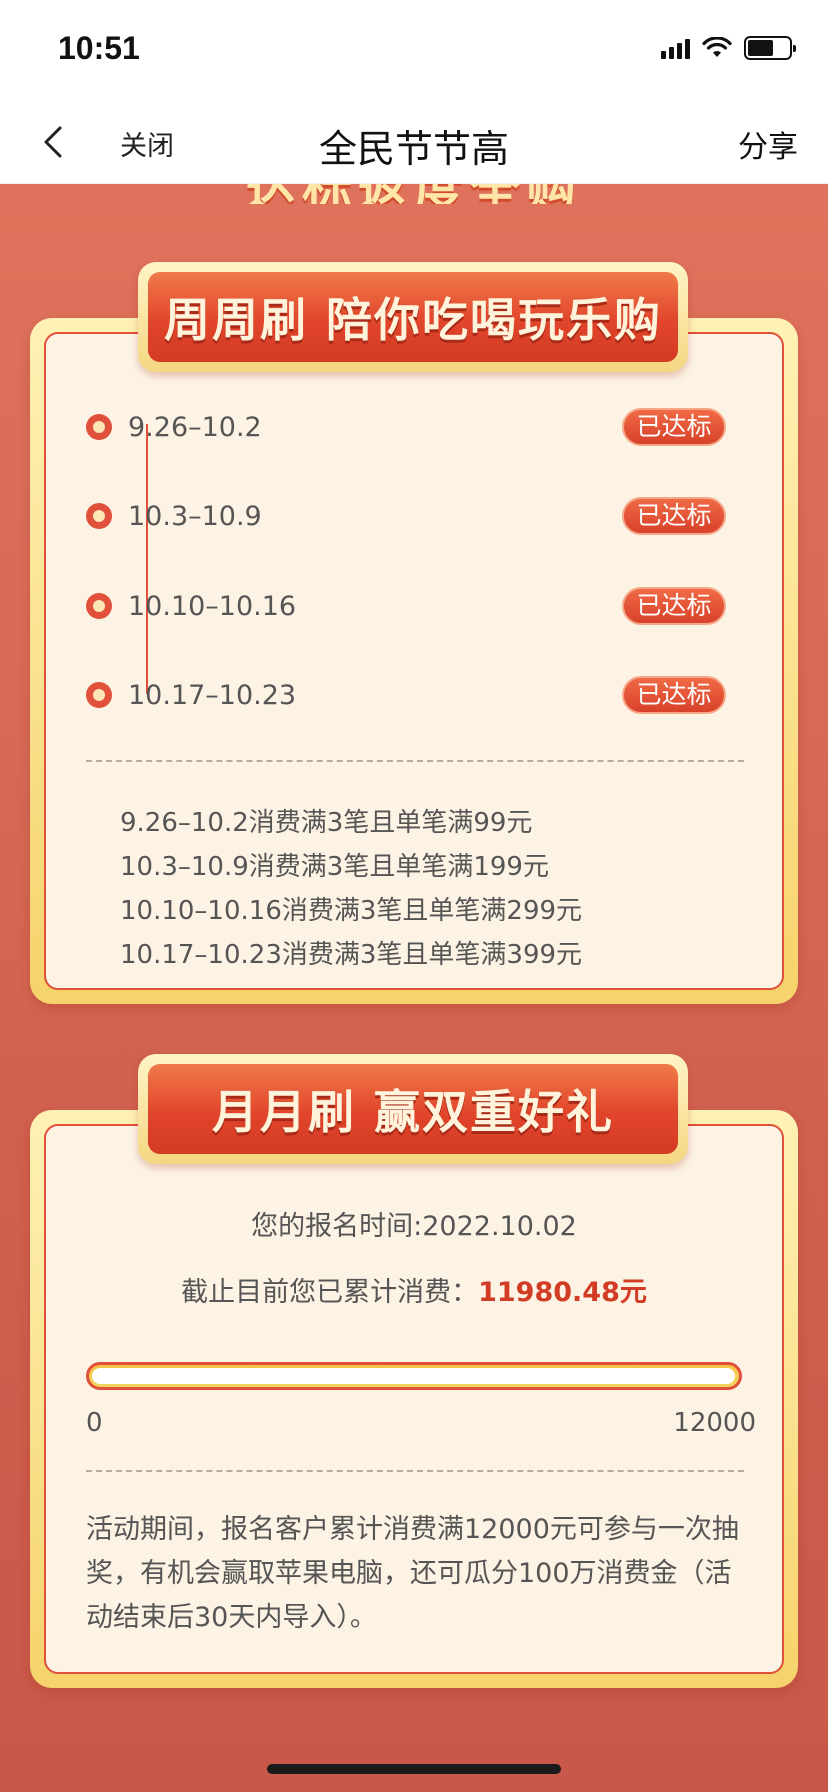 The height and width of the screenshot is (1792, 828). Describe the element at coordinates (413, 149) in the screenshot. I see `page-title: 全民节节高` at that location.